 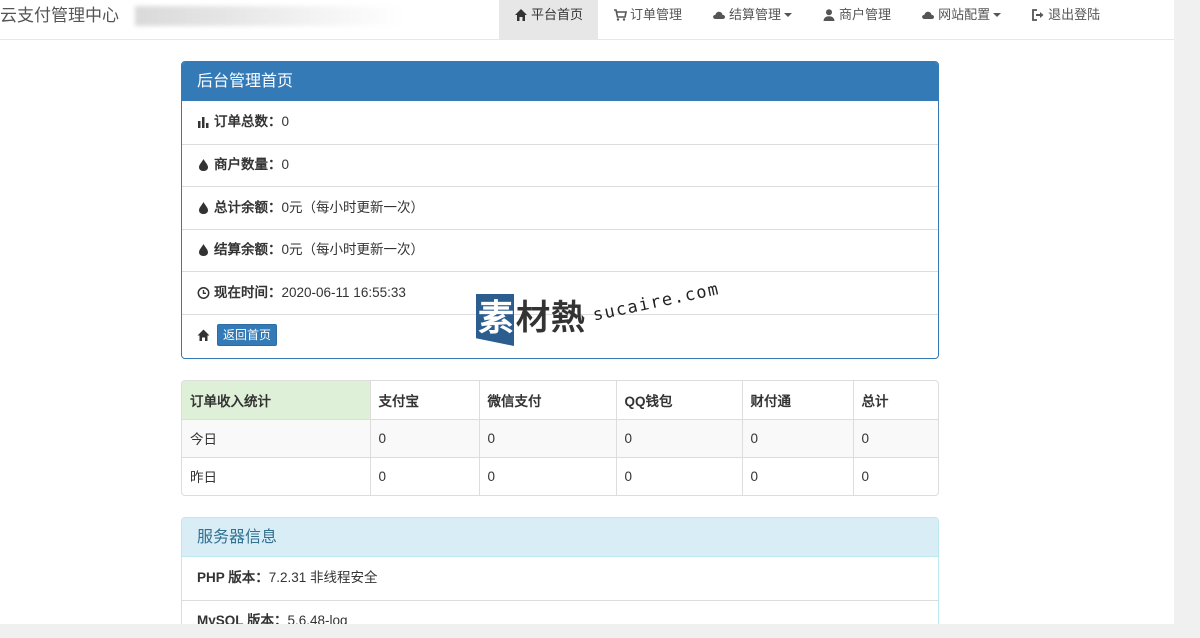 What do you see at coordinates (59, 20) in the screenshot?
I see `brand-title: 云支付管理中心` at bounding box center [59, 20].